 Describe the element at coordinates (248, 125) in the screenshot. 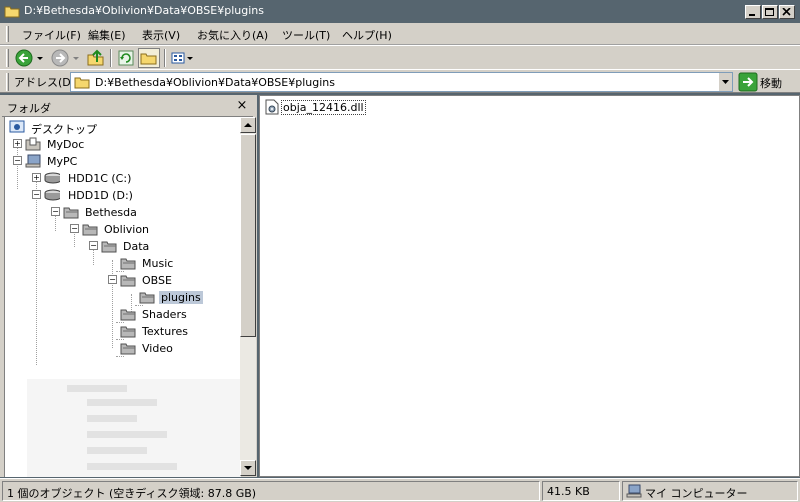

I see `scroll-up-button` at that location.